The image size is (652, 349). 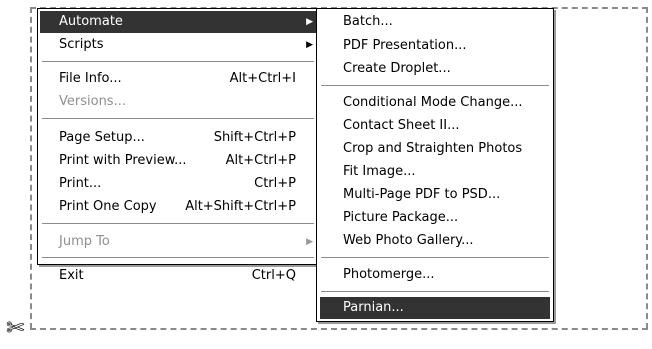 What do you see at coordinates (178, 138) in the screenshot?
I see `menu-item-page-setup: Page Setup... Shift+Ctrl+P` at bounding box center [178, 138].